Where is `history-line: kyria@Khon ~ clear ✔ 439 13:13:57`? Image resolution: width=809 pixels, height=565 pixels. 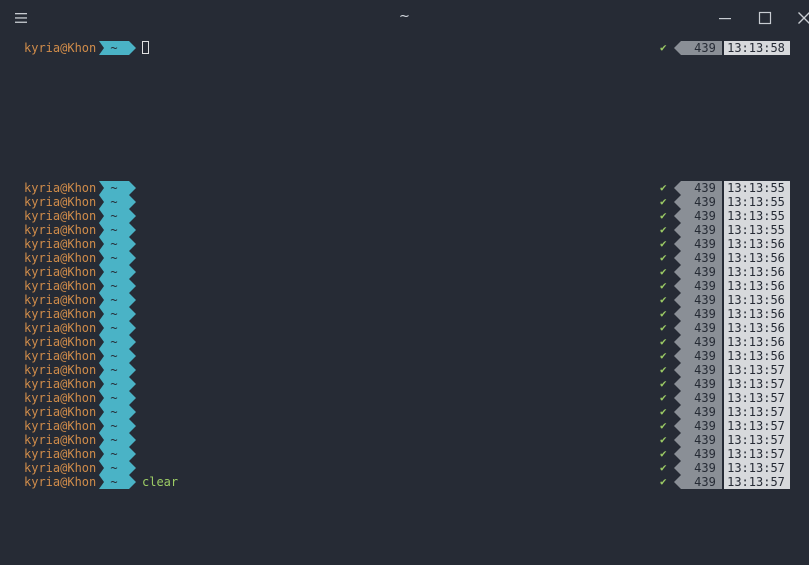
history-line: kyria@Khon ~ clear ✔ 439 13:13:57 is located at coordinates (404, 482).